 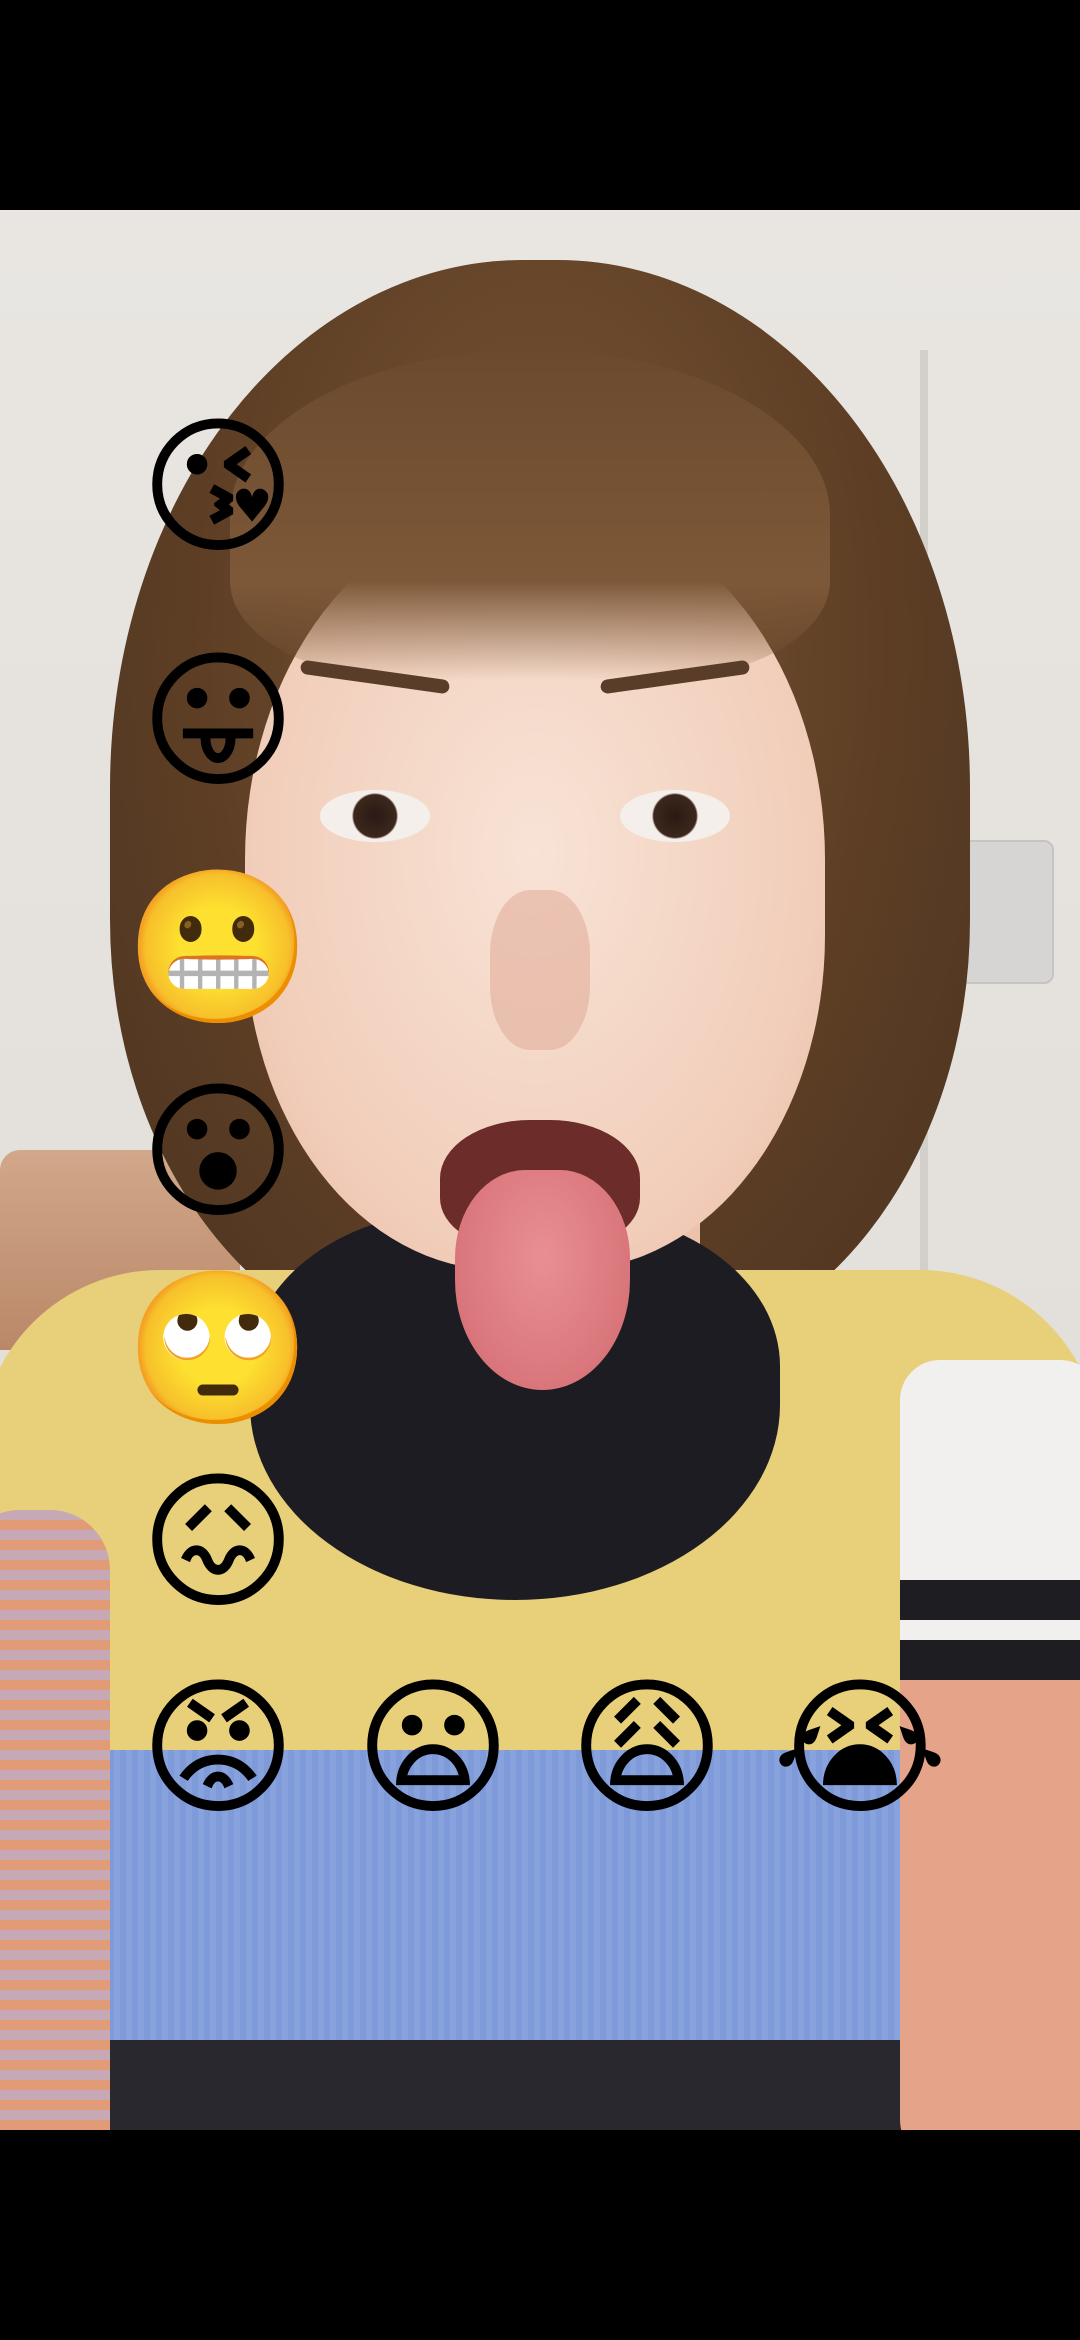 I want to click on top-letterbox, so click(x=540, y=105).